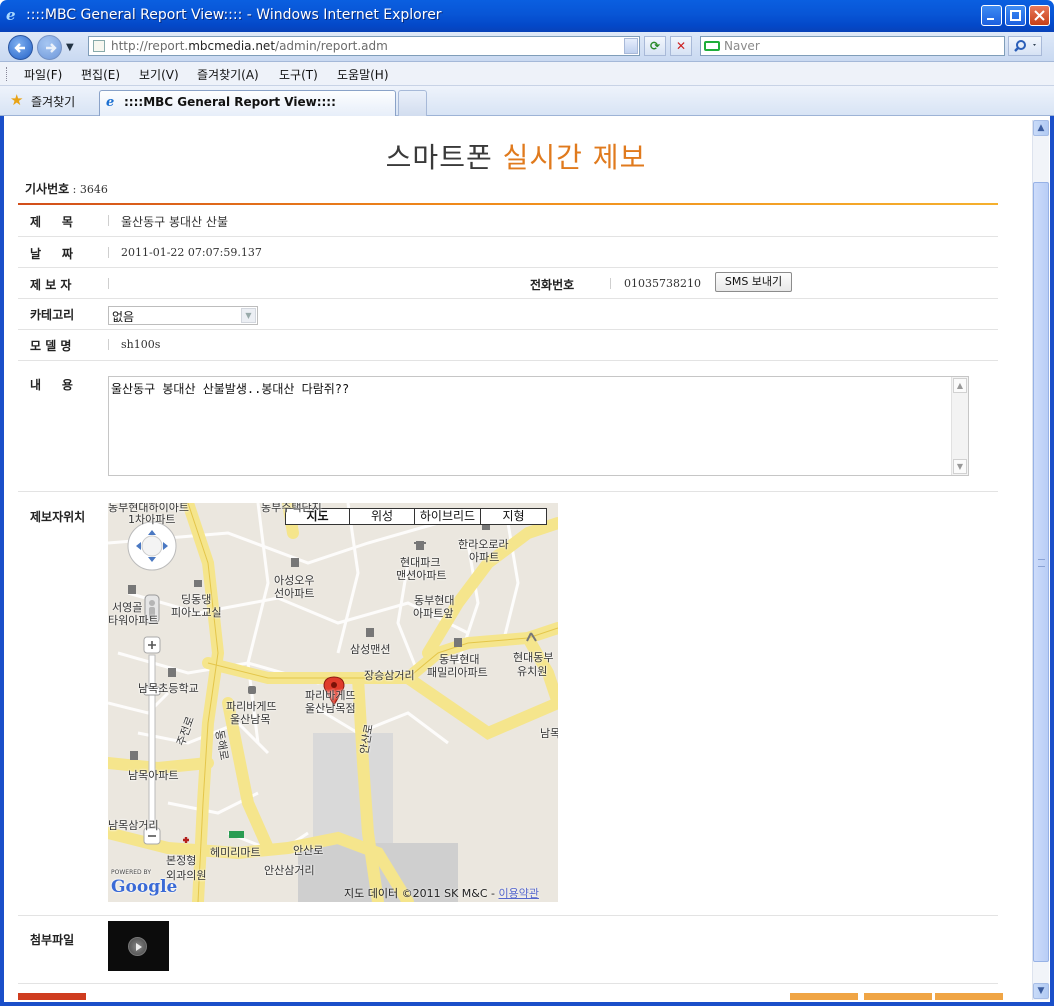 The height and width of the screenshot is (1006, 1054). Describe the element at coordinates (991, 15) in the screenshot. I see `minimize-button` at that location.